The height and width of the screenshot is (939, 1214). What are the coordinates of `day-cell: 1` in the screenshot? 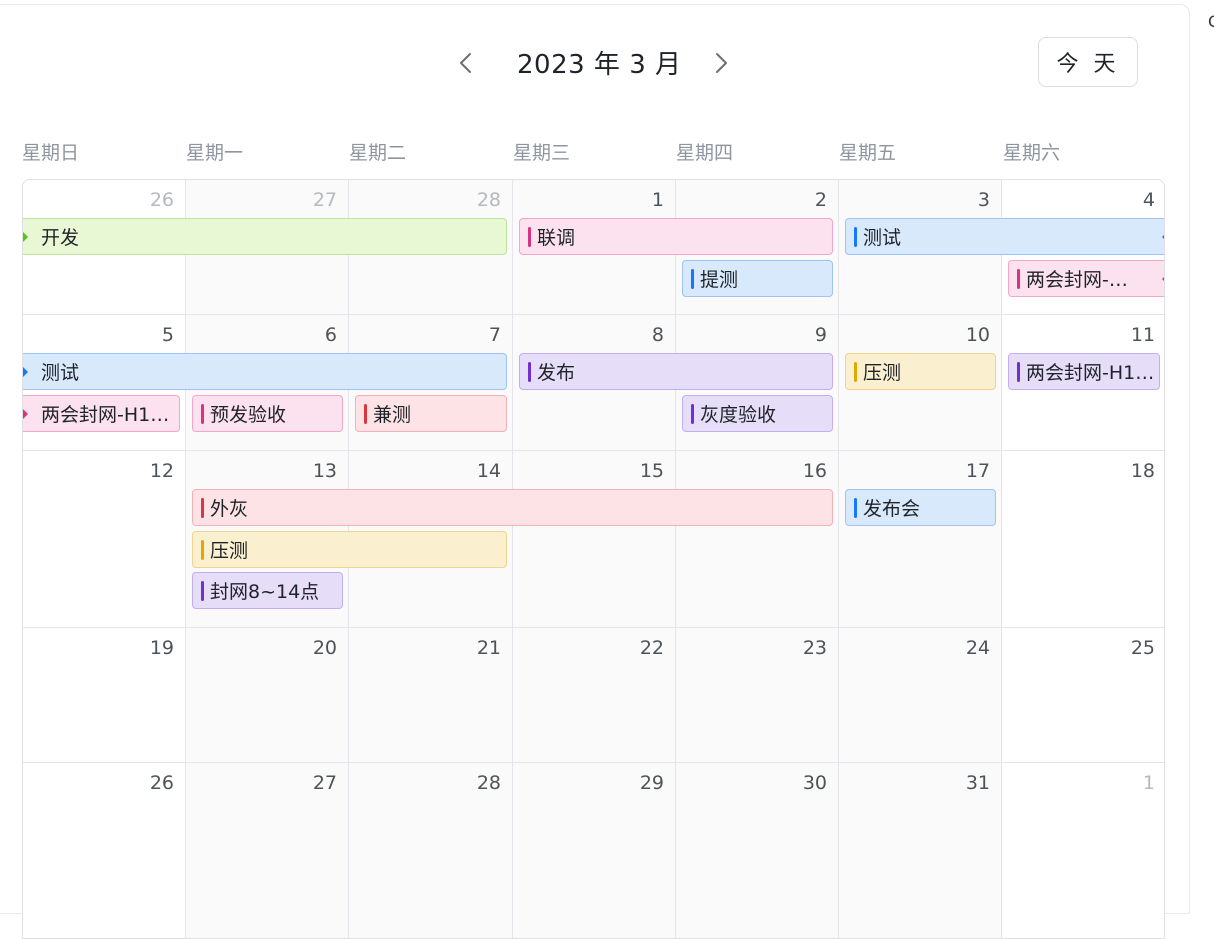 It's located at (1083, 850).